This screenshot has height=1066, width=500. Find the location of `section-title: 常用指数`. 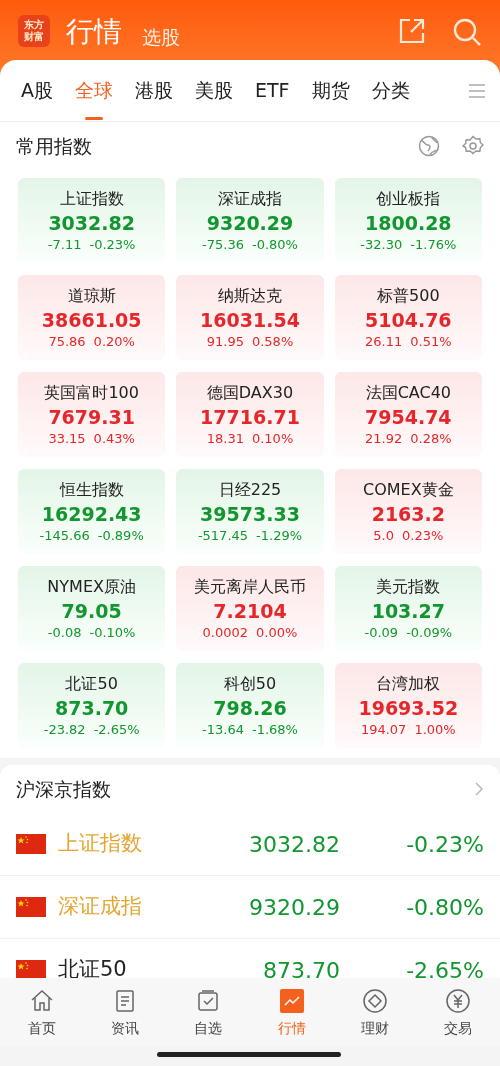

section-title: 常用指数 is located at coordinates (54, 146).